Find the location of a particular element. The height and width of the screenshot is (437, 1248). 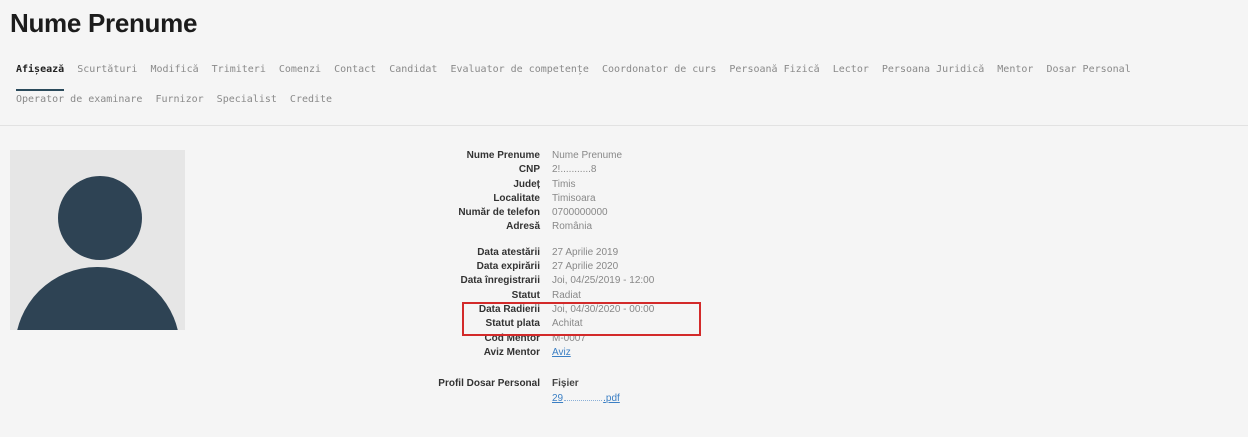

field-row: Data expirării 27 Aprilie 2020 is located at coordinates (522, 267).